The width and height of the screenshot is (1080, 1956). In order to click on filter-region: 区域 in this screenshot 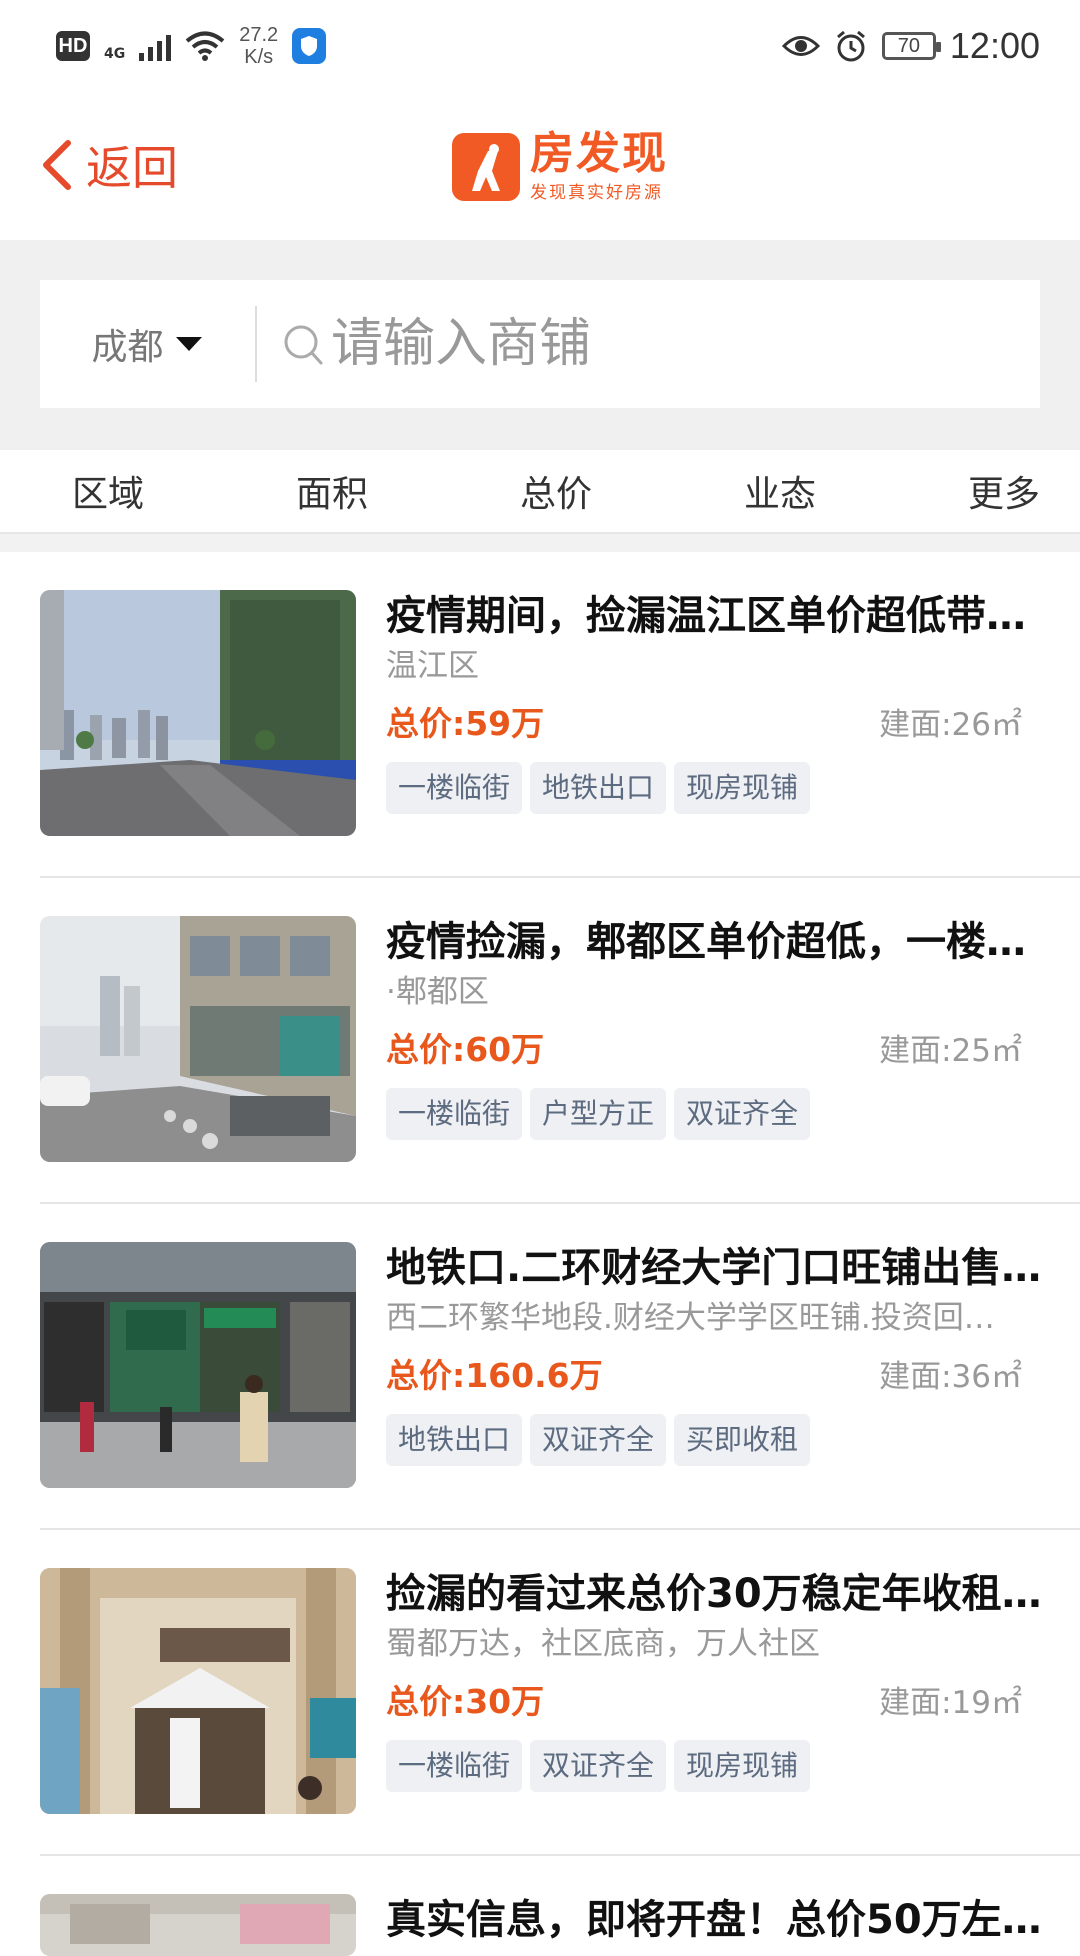, I will do `click(108, 491)`.